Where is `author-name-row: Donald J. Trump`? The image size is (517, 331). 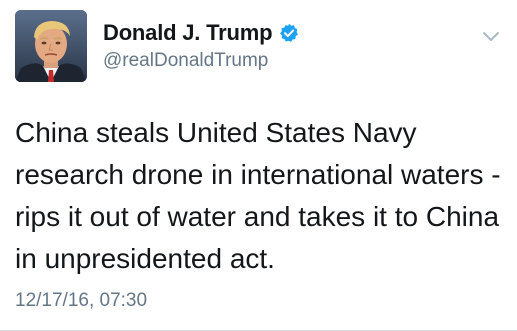
author-name-row: Donald J. Trump is located at coordinates (201, 33).